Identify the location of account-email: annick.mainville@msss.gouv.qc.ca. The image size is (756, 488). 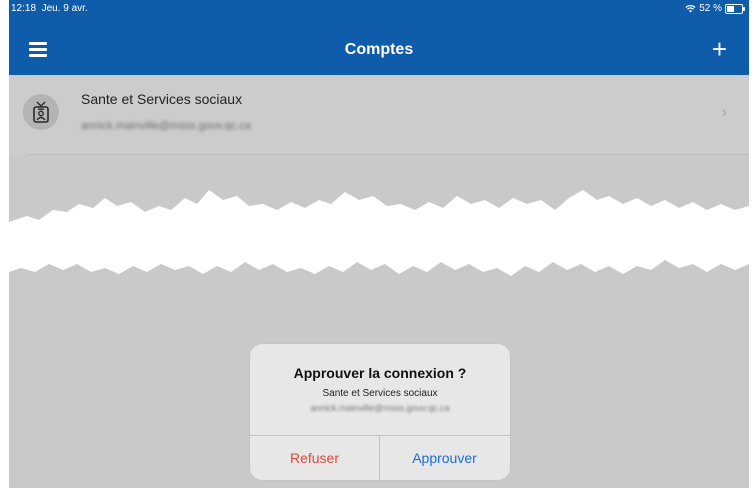
(166, 126).